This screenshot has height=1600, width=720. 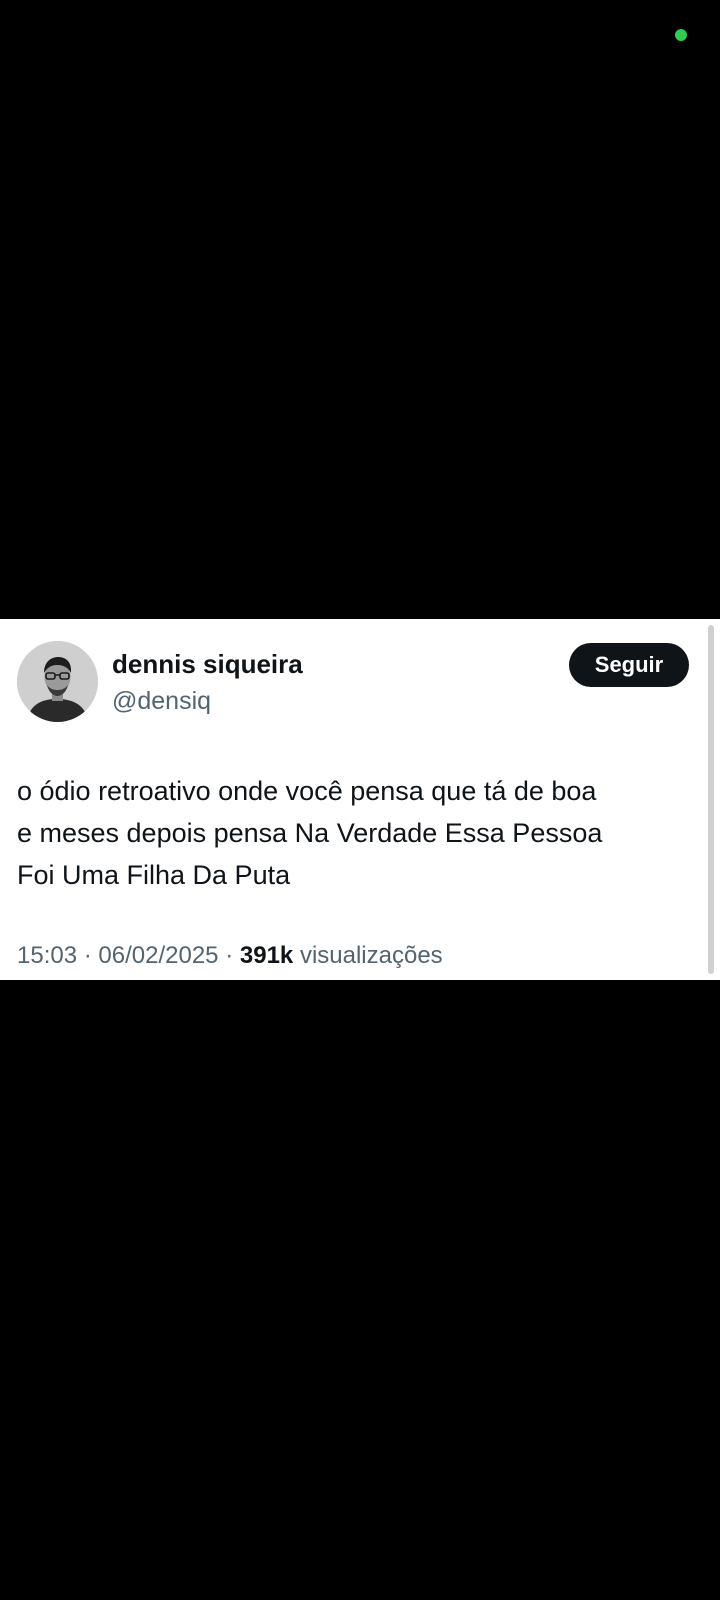 What do you see at coordinates (47, 955) in the screenshot?
I see `tweet-time: 15:03` at bounding box center [47, 955].